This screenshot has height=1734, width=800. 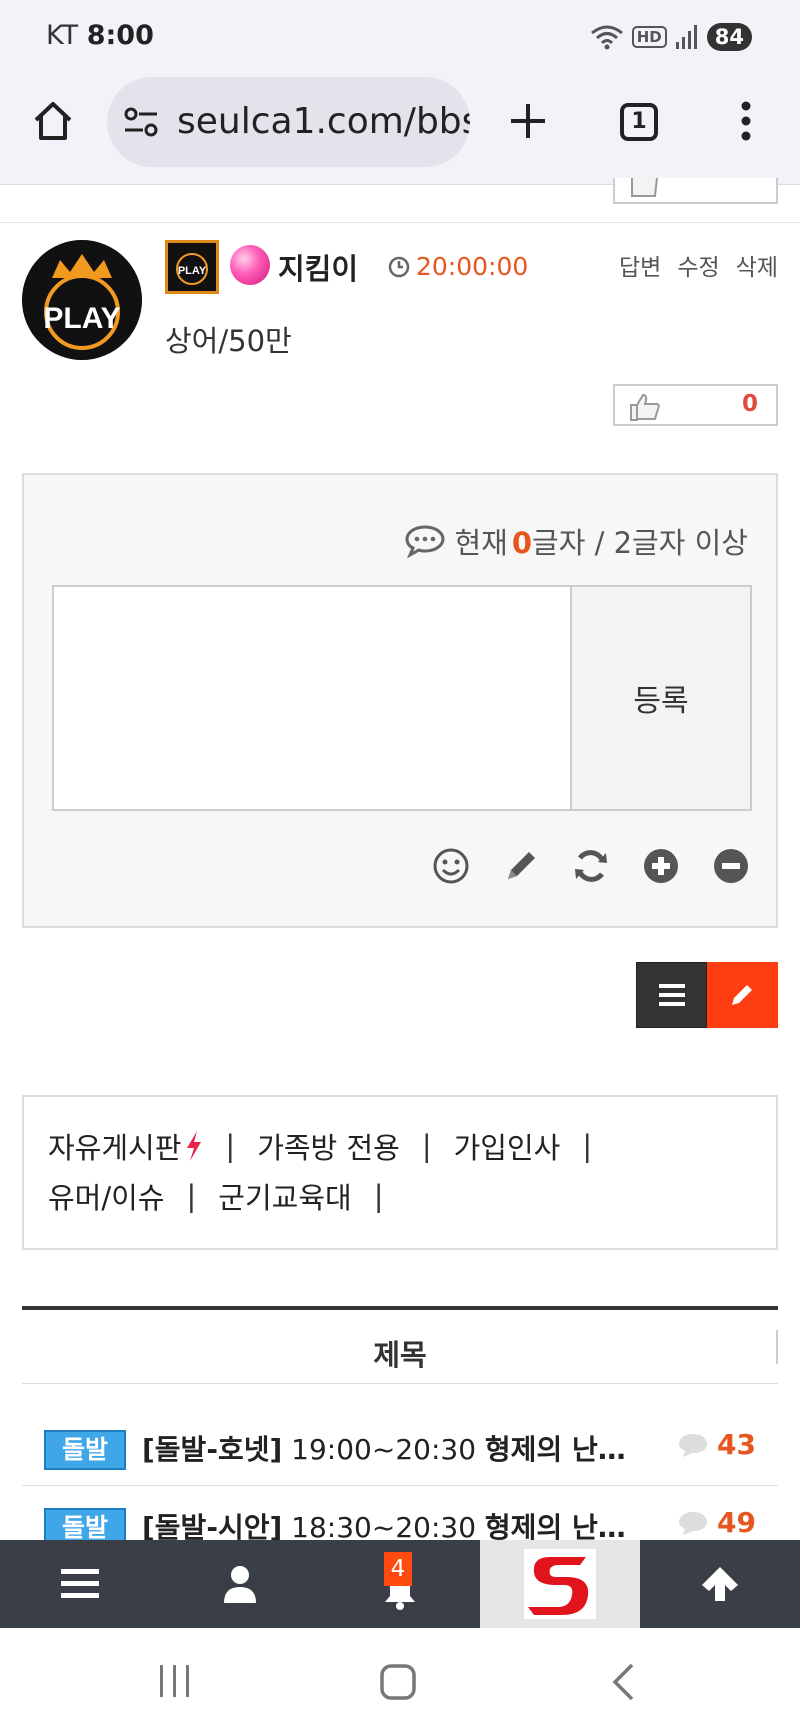 What do you see at coordinates (661, 866) in the screenshot?
I see `plus-circle-icon` at bounding box center [661, 866].